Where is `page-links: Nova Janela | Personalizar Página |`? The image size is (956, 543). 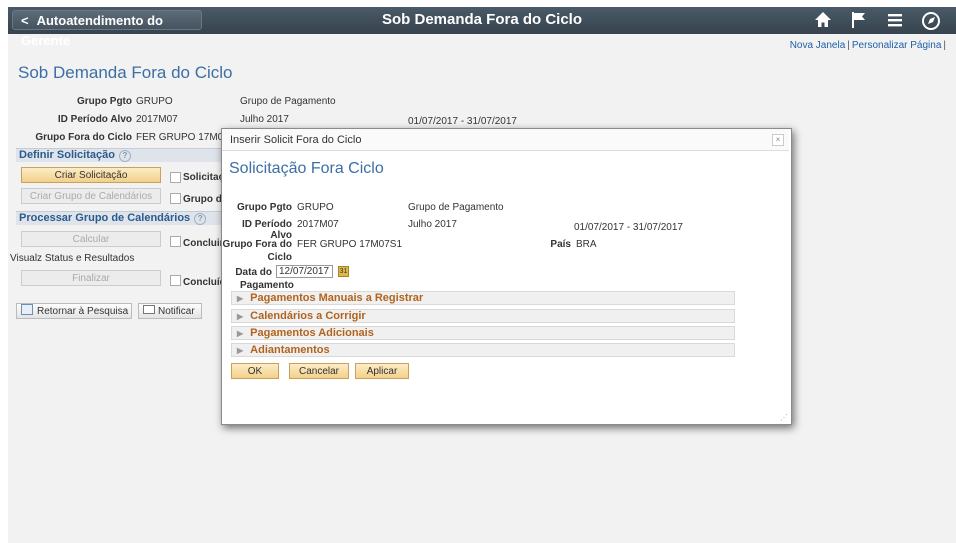 page-links: Nova Janela | Personalizar Página | is located at coordinates (869, 45).